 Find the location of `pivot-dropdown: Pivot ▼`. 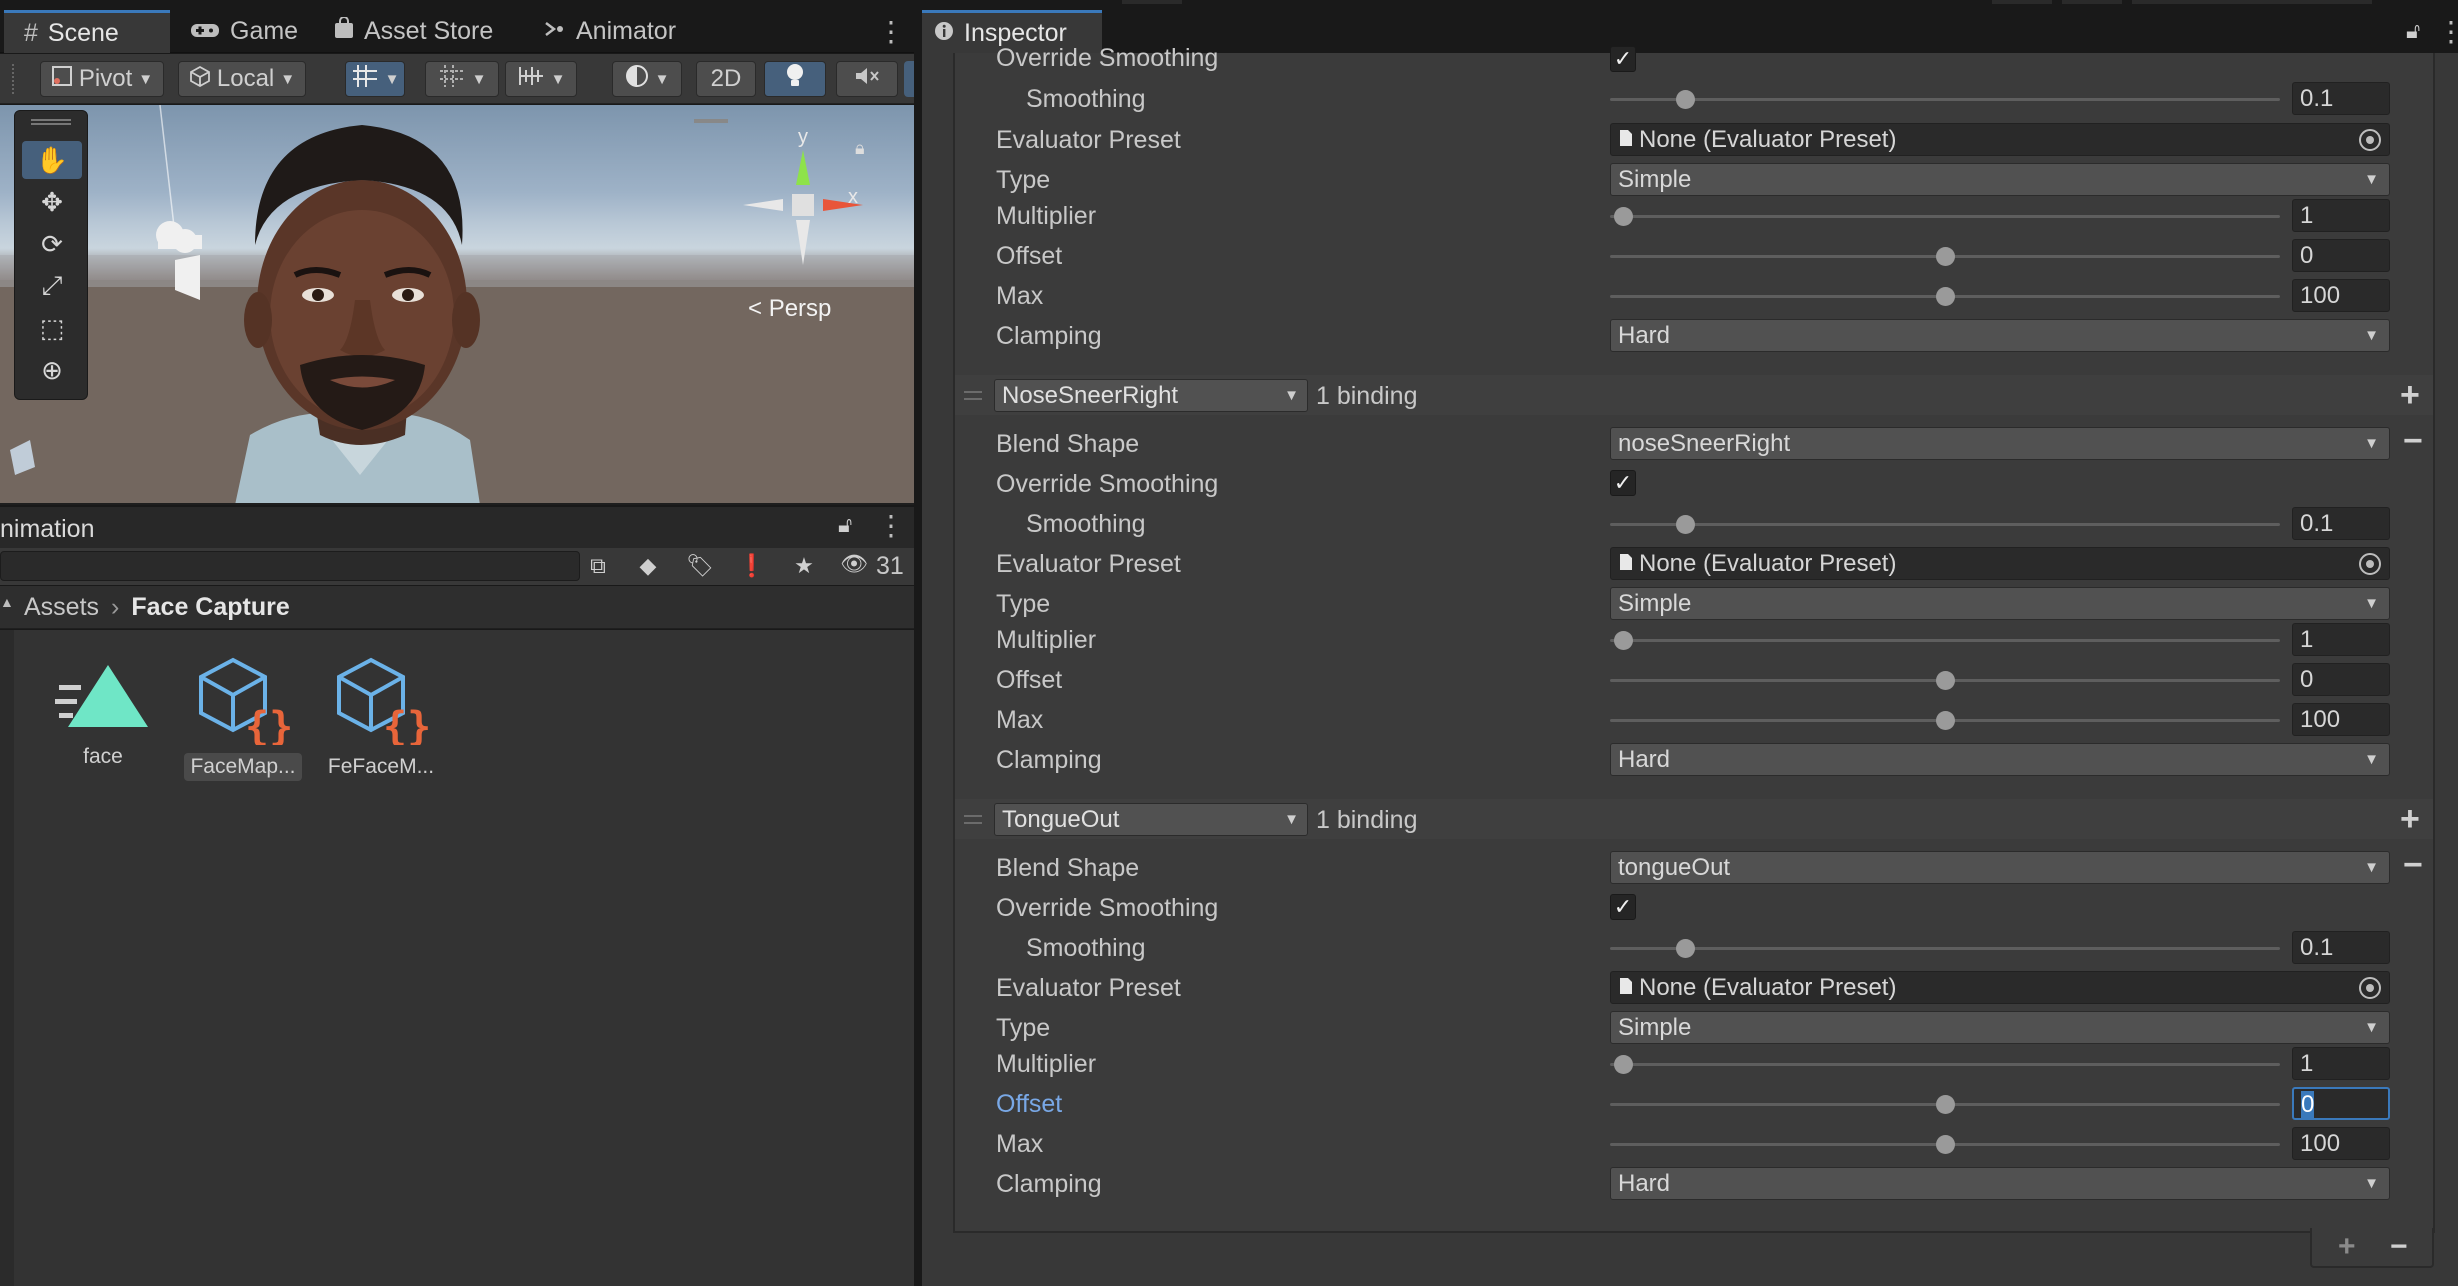

pivot-dropdown: Pivot ▼ is located at coordinates (102, 79).